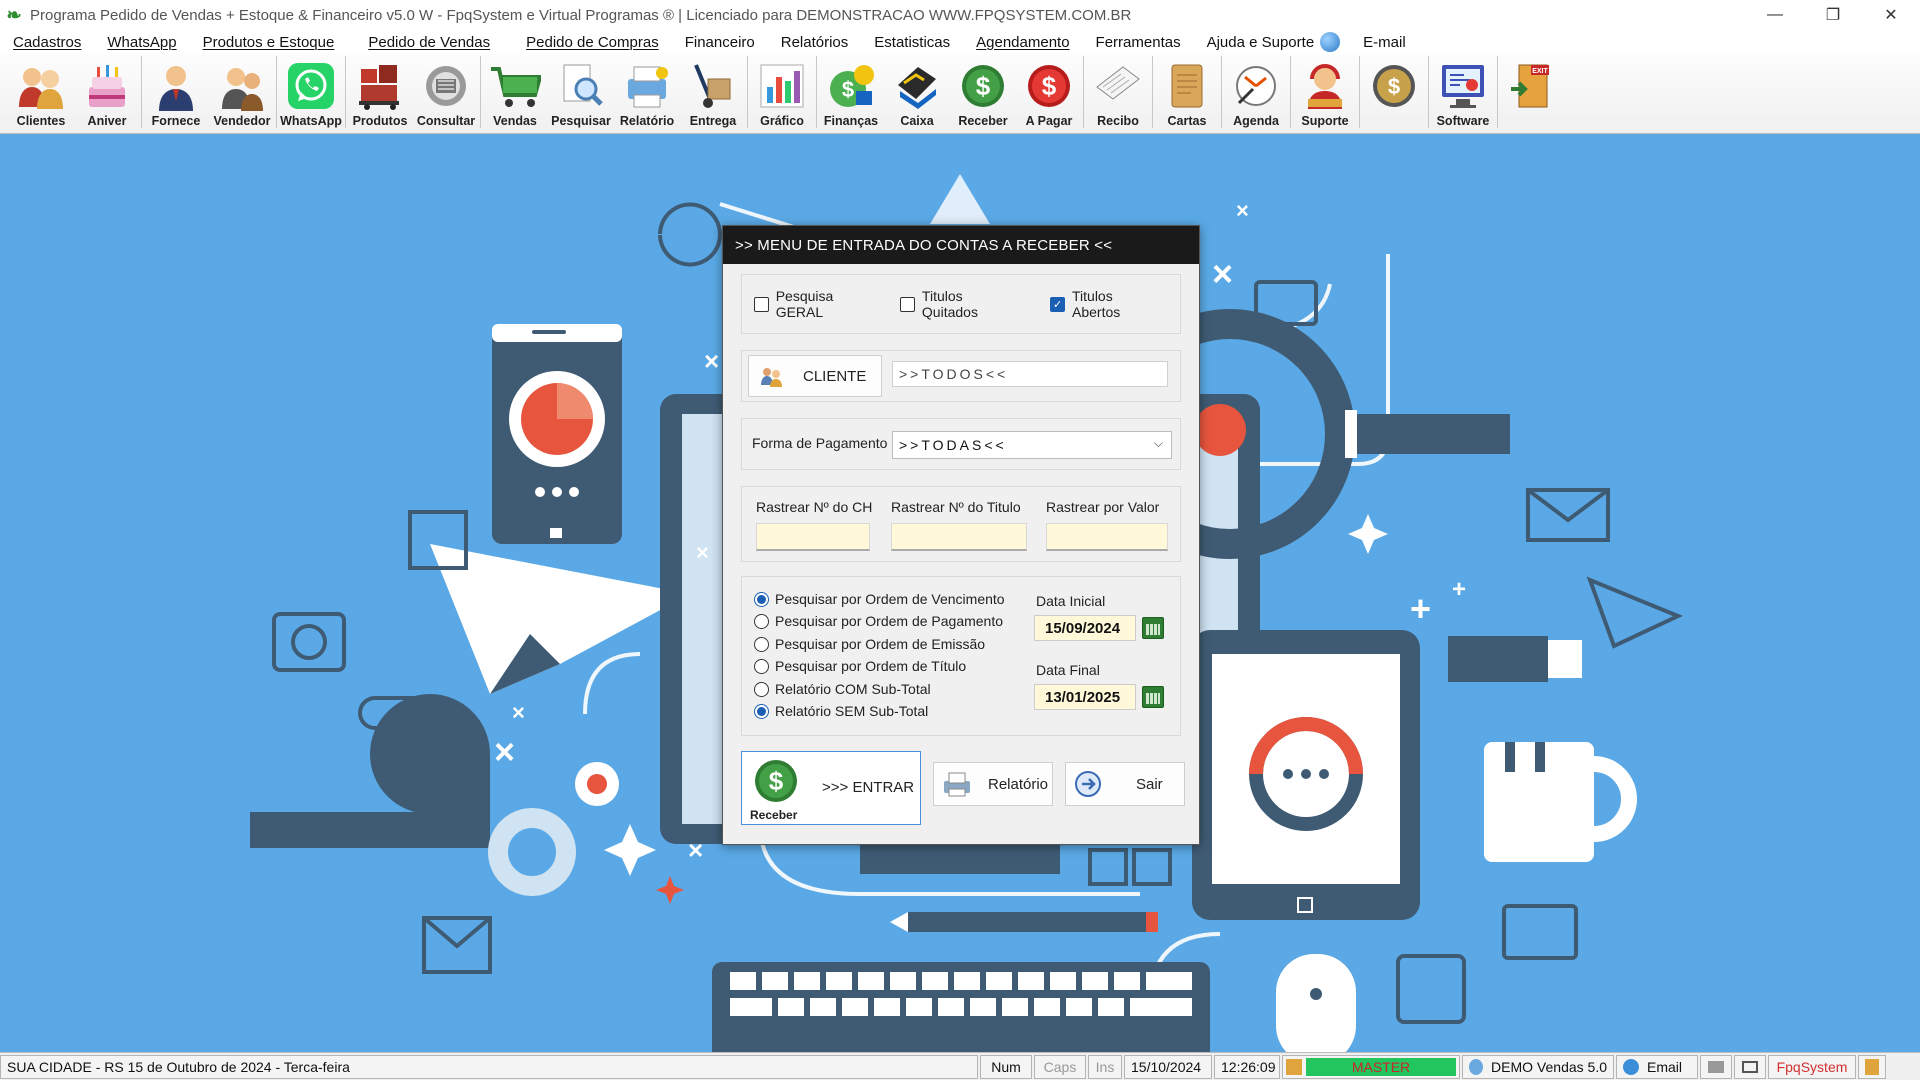  Describe the element at coordinates (993, 784) in the screenshot. I see `relatorio-button: Relatório` at that location.